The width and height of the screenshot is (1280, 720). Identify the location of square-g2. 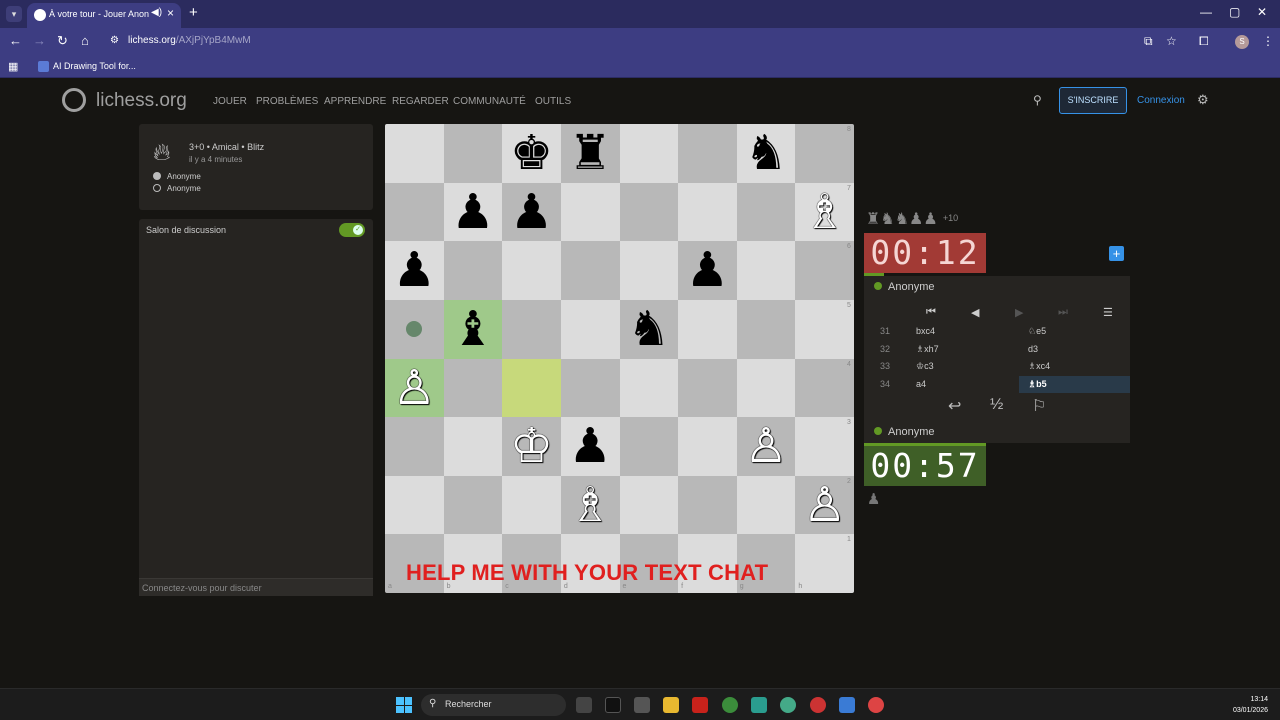
(766, 505).